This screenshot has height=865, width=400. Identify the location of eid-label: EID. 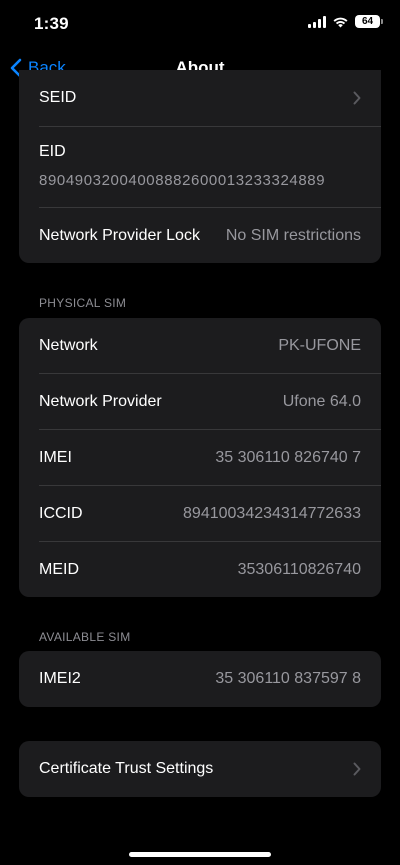
(52, 151).